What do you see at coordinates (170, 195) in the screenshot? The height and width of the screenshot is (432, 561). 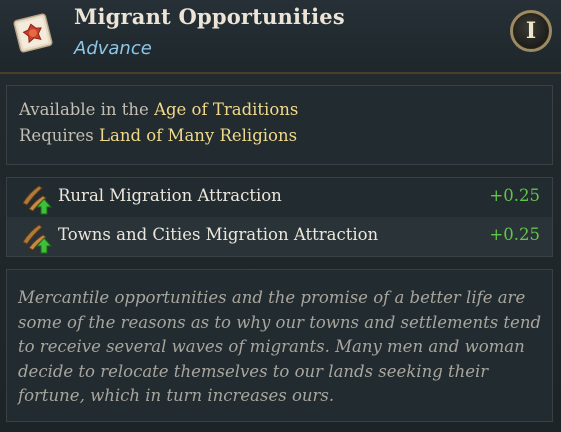 I see `modifier-label: Rural Migration Attraction` at bounding box center [170, 195].